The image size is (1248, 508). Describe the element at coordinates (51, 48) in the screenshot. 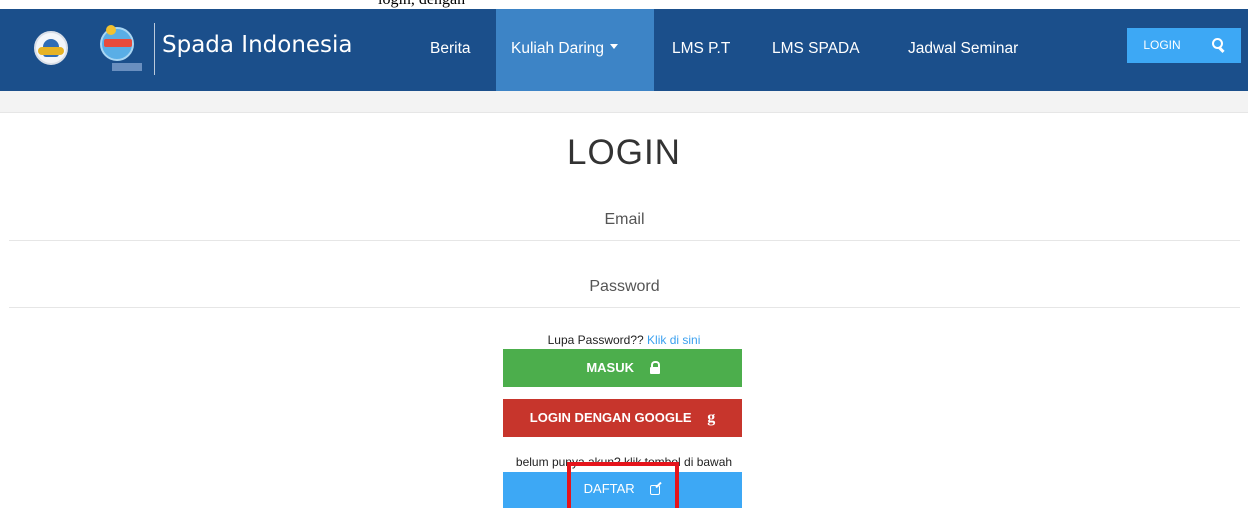

I see `kemendikbud-logo` at that location.